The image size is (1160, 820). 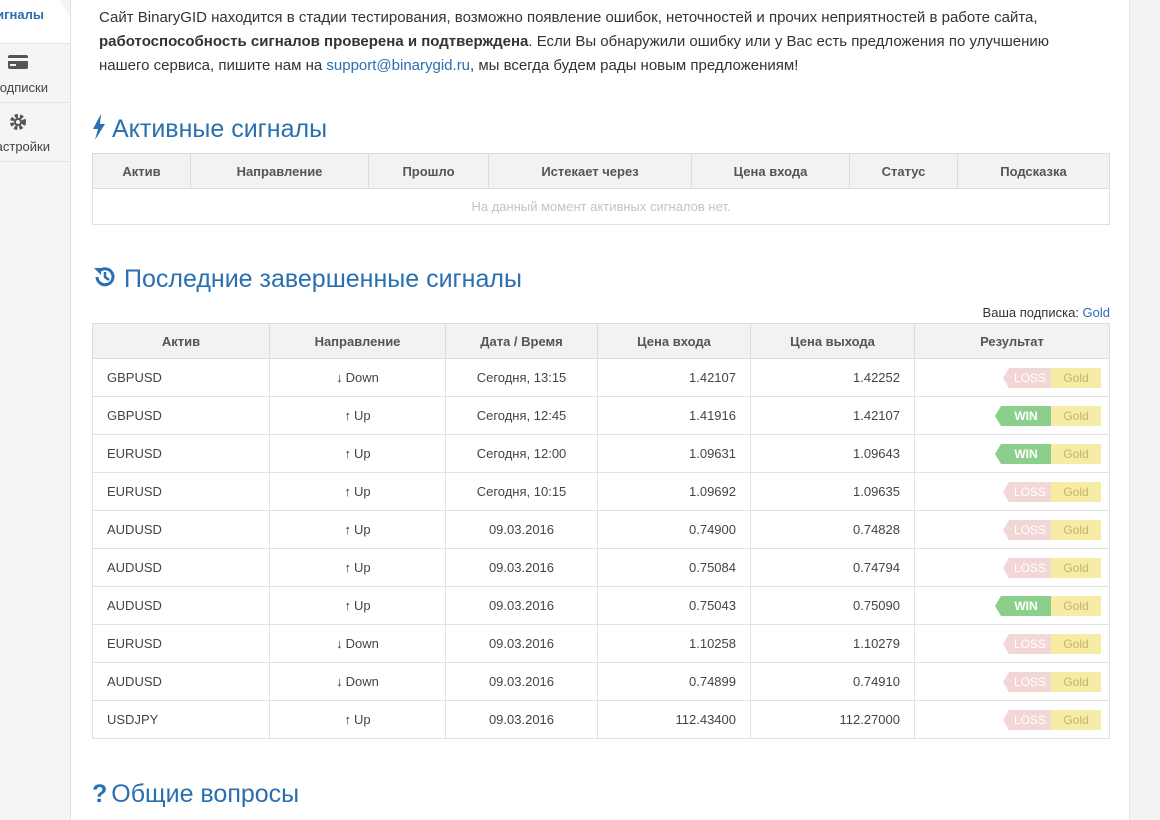 I want to click on right-gutter, so click(x=1144, y=410).